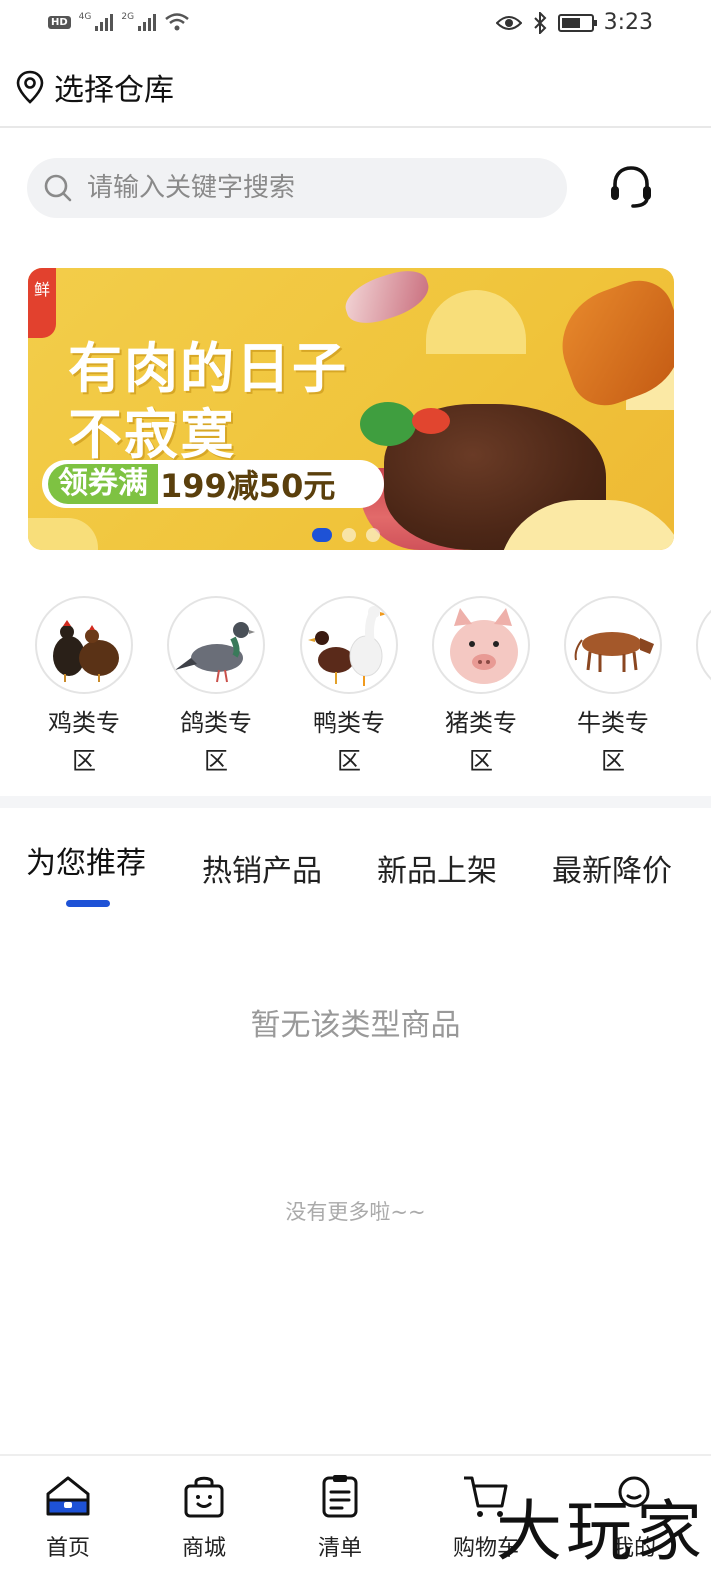 Image resolution: width=711 pixels, height=1591 pixels. Describe the element at coordinates (508, 22) in the screenshot. I see `eye-icon` at that location.